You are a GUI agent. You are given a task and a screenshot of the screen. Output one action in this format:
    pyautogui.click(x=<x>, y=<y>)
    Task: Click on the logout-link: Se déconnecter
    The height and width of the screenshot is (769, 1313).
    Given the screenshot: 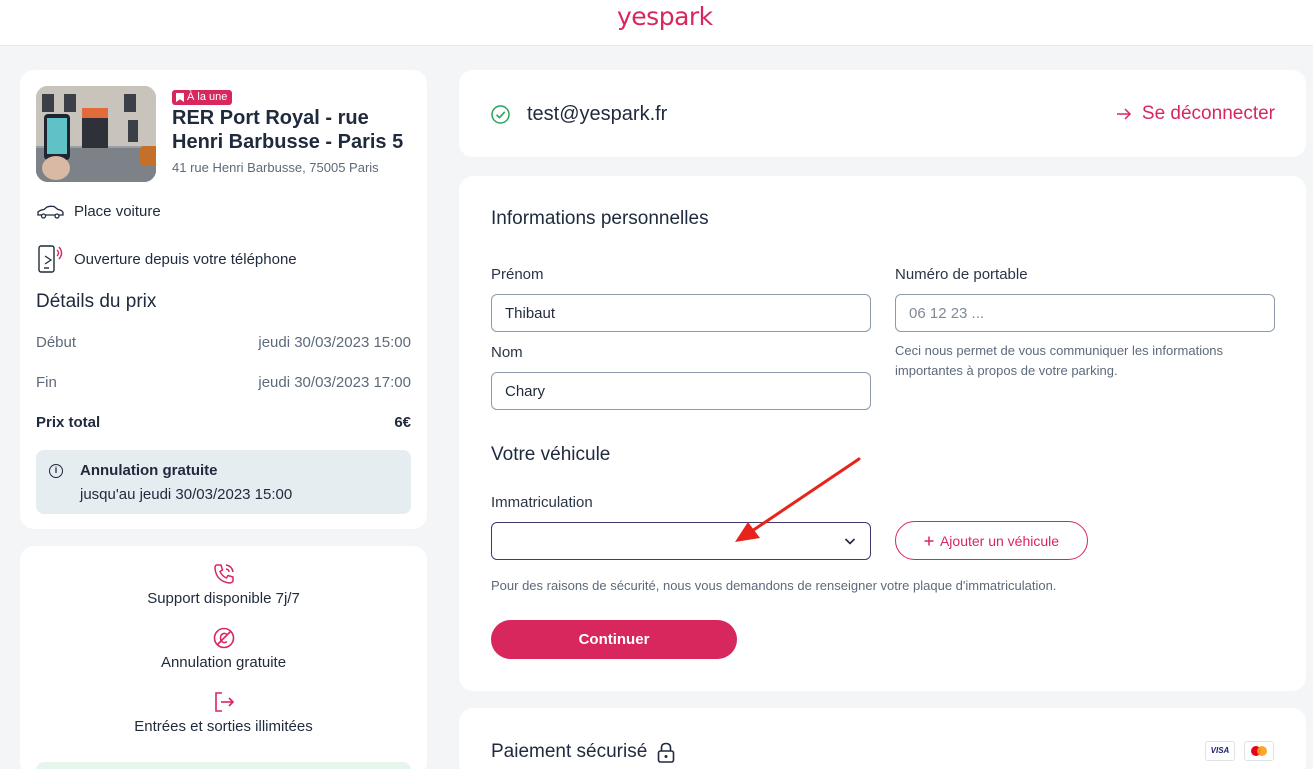 What is the action you would take?
    pyautogui.click(x=1195, y=114)
    